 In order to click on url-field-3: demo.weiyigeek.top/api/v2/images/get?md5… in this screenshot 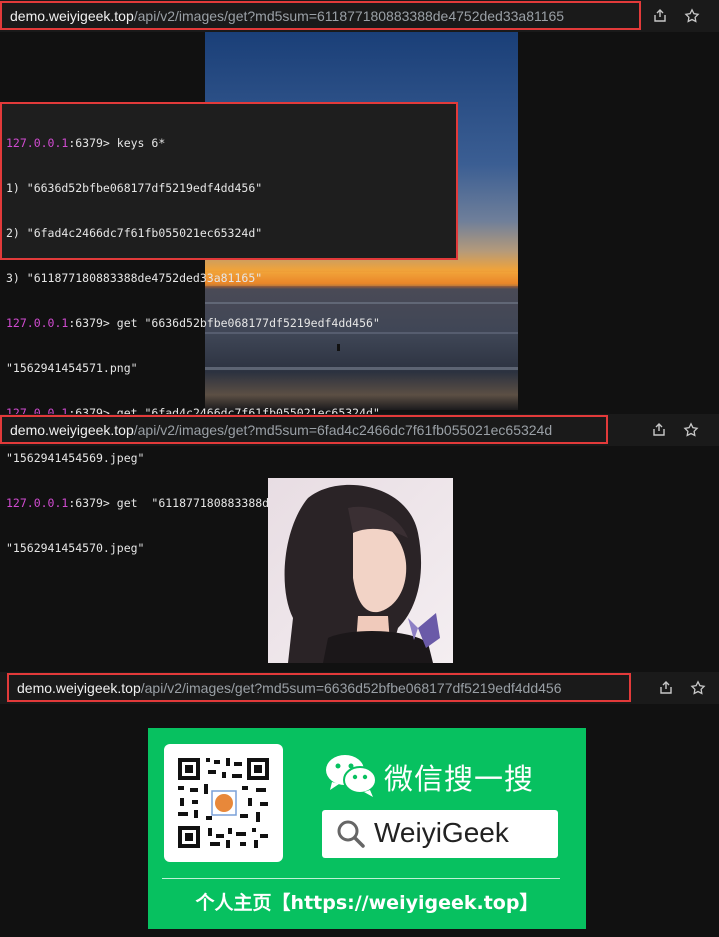, I will do `click(319, 687)`.